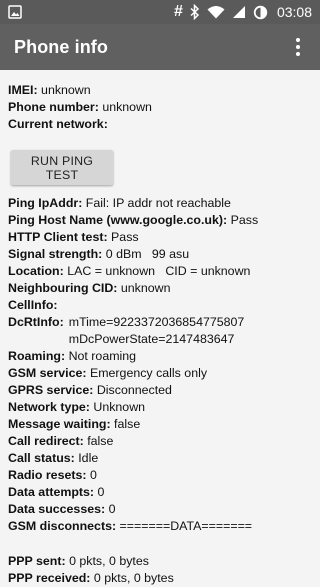 This screenshot has height=587, width=320. Describe the element at coordinates (151, 339) in the screenshot. I see `dcrtinfo-line-powerstate: mDcPowerState=2147483647` at that location.